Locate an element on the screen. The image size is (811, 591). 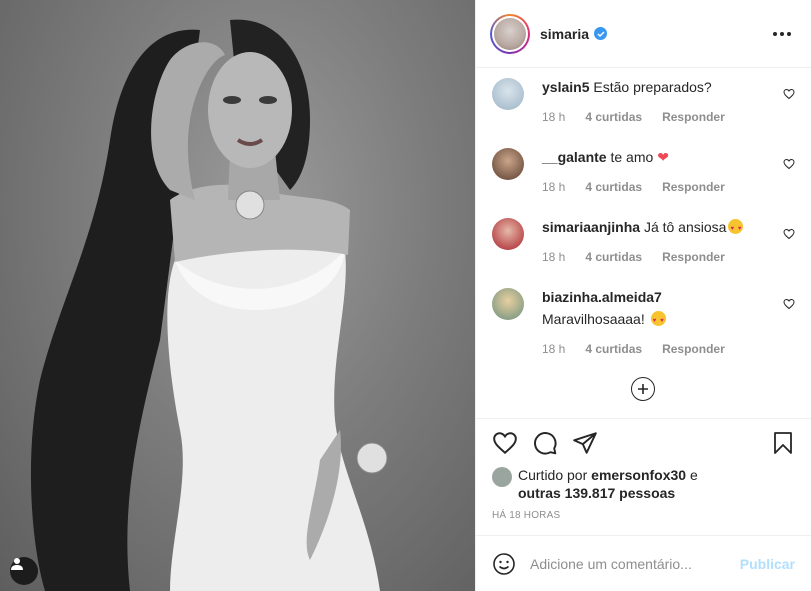
comment-text: Estão preparados? is located at coordinates (652, 87).